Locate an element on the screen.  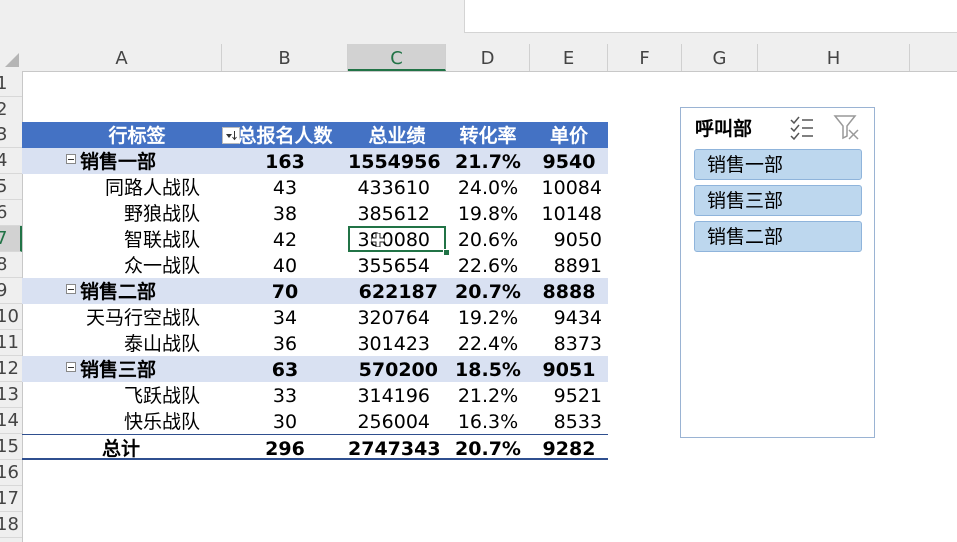
fill-handle is located at coordinates (446, 252).